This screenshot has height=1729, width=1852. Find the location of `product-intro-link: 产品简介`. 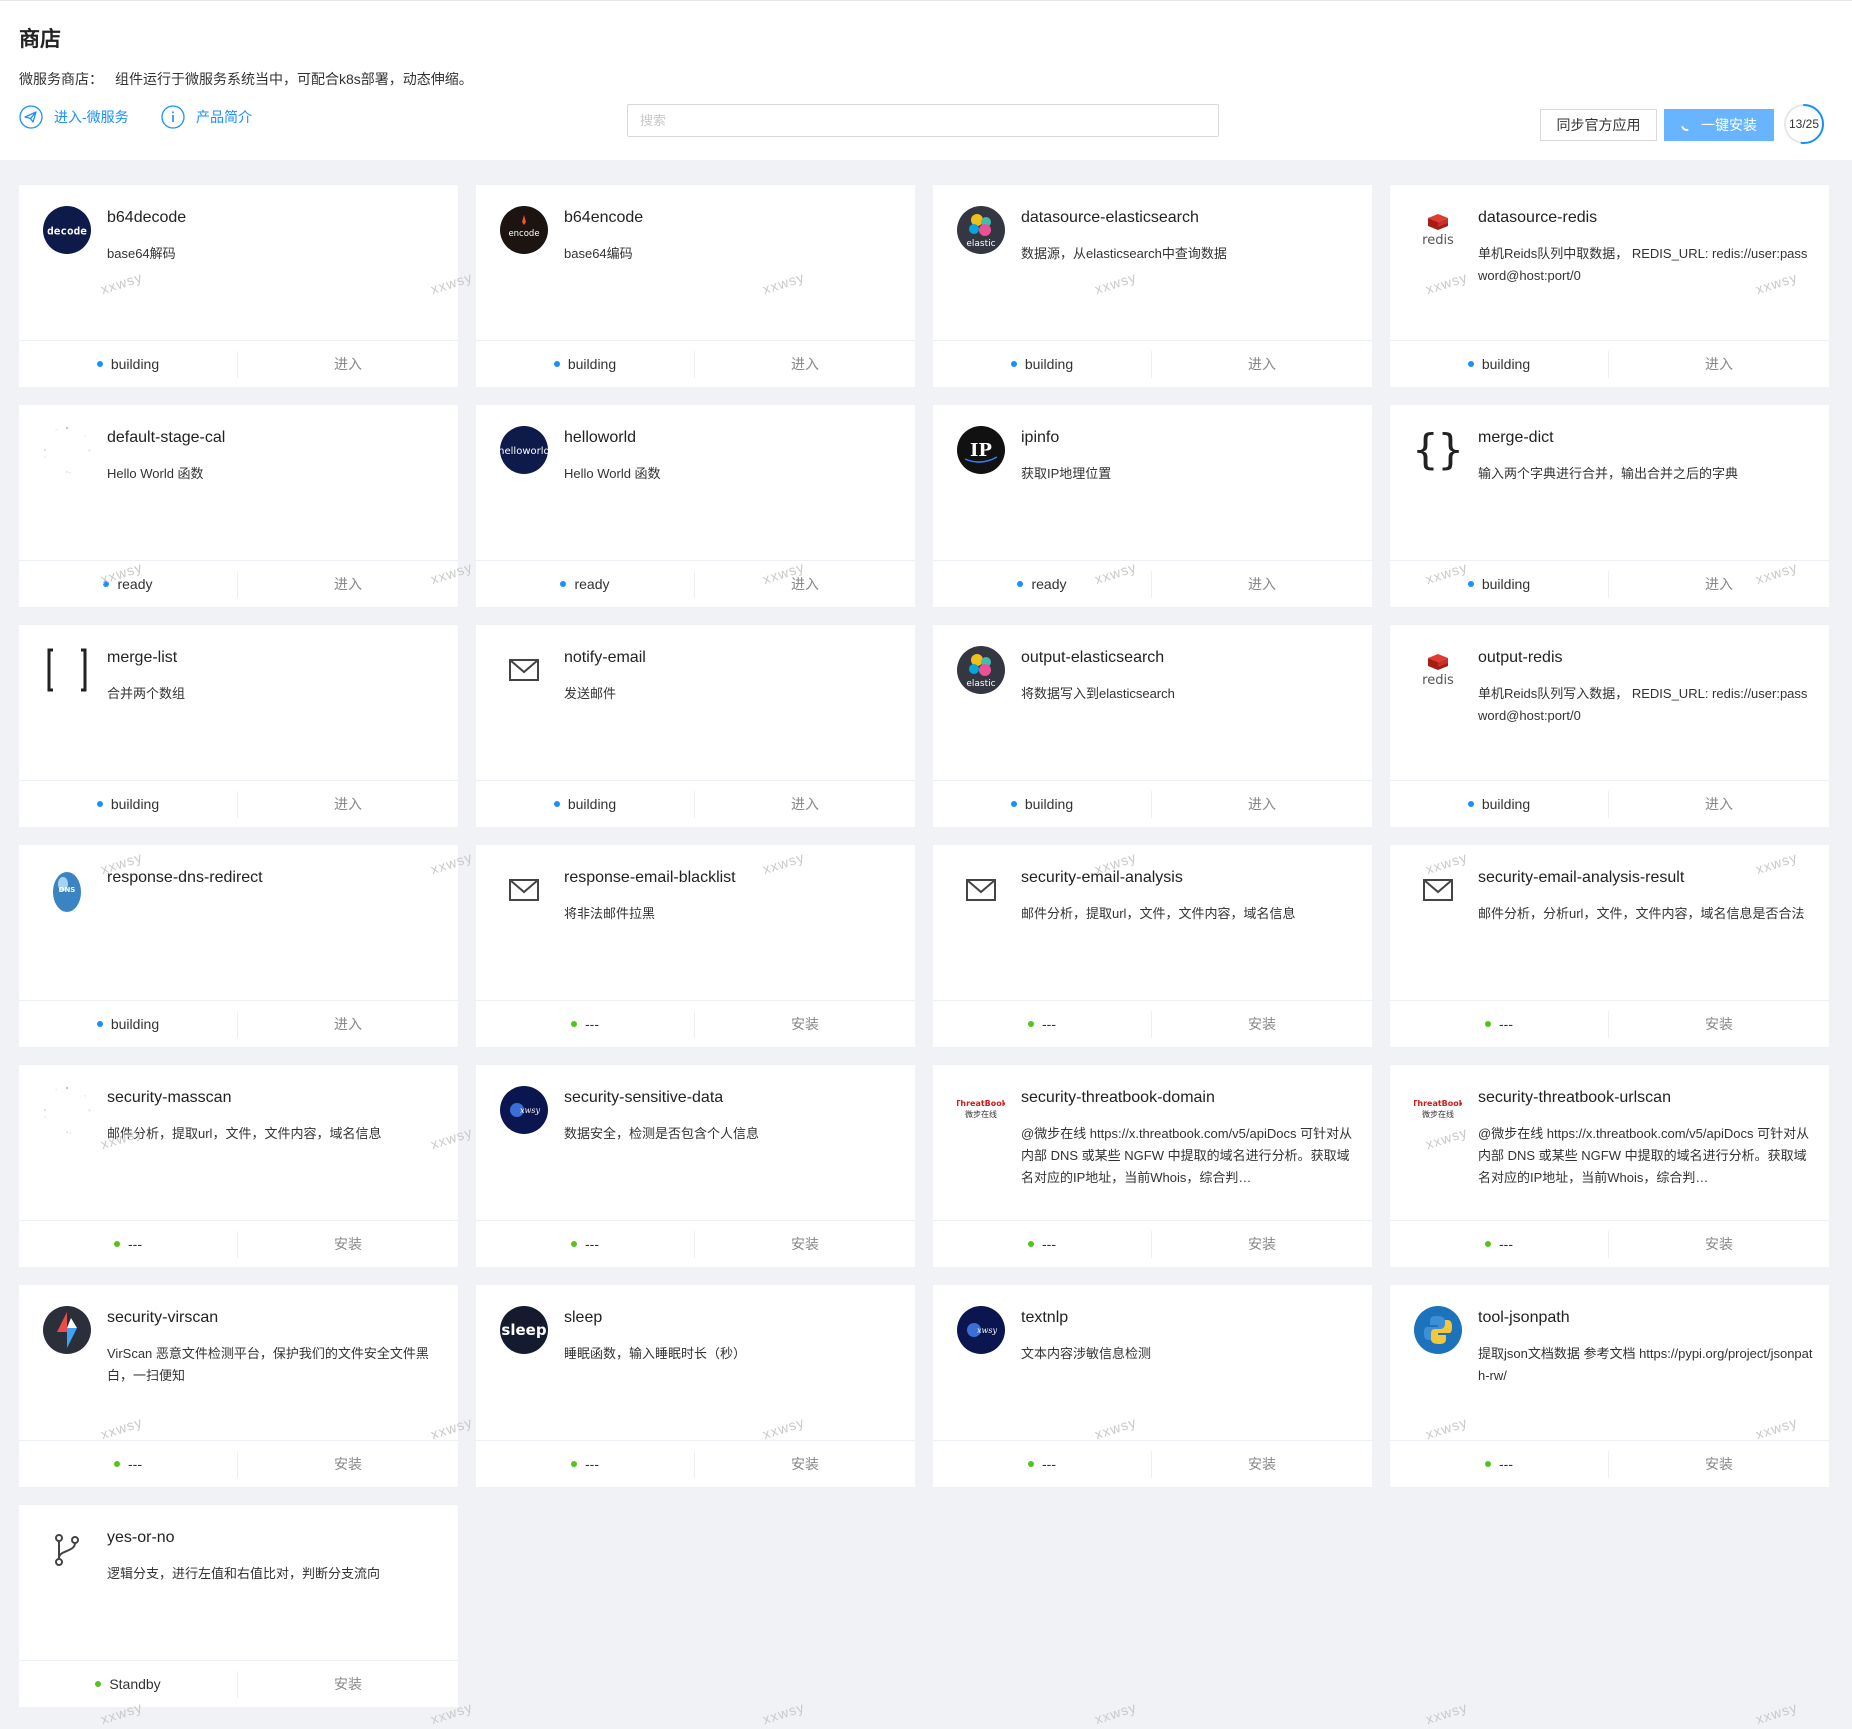

product-intro-link: 产品简介 is located at coordinates (206, 117).